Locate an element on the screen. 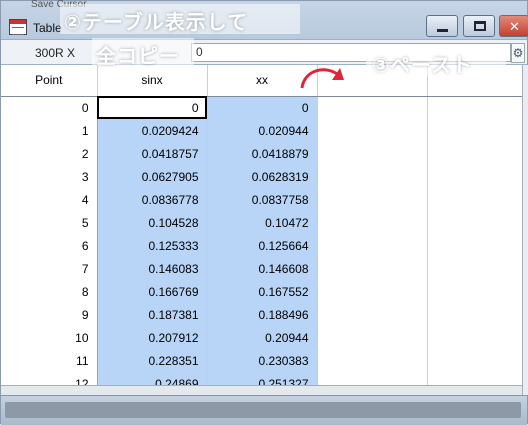  table-cell: 0.230383 is located at coordinates (262, 360).